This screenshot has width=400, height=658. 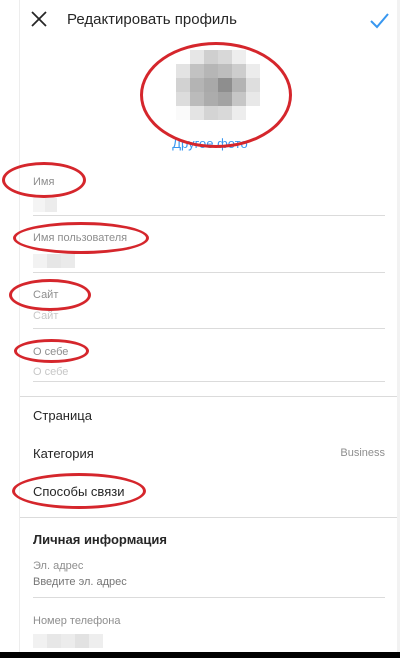 I want to click on username-field: Имя пользователя, so click(x=209, y=250).